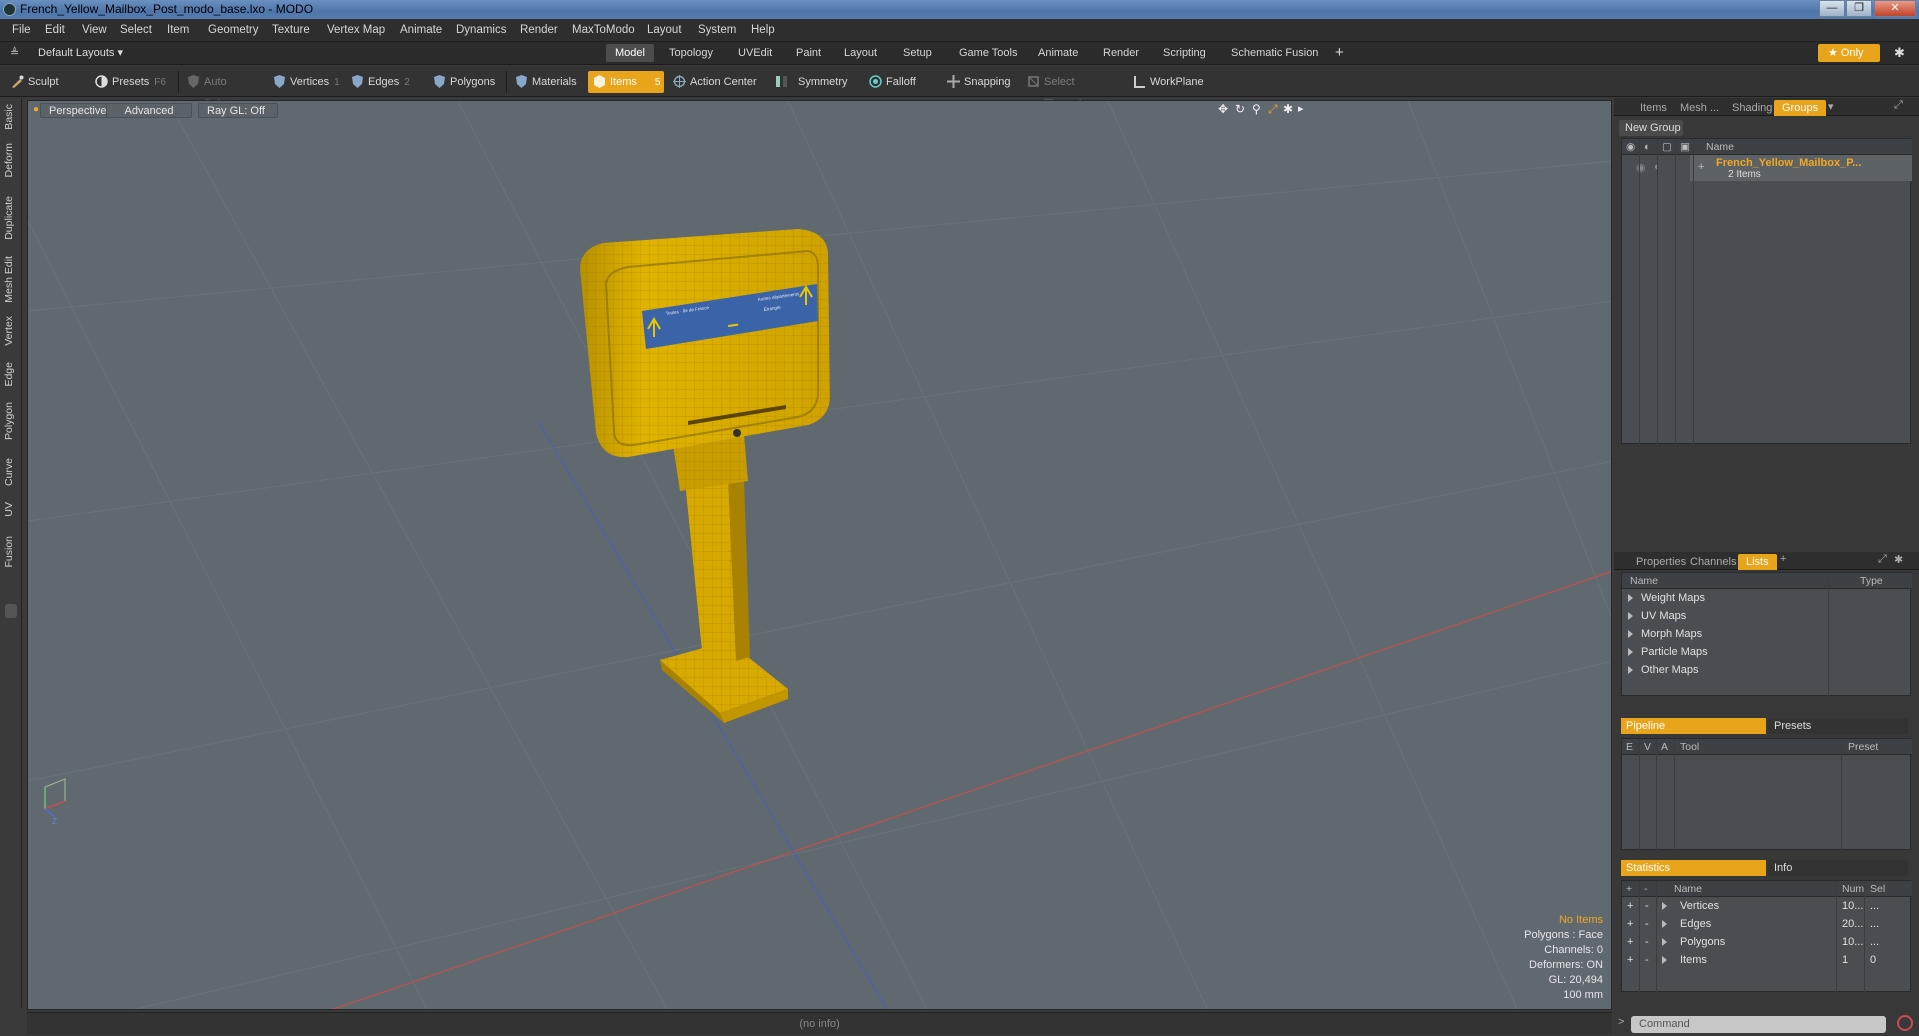 The image size is (1919, 1036). Describe the element at coordinates (1058, 53) in the screenshot. I see `tab-animate: Animate` at that location.